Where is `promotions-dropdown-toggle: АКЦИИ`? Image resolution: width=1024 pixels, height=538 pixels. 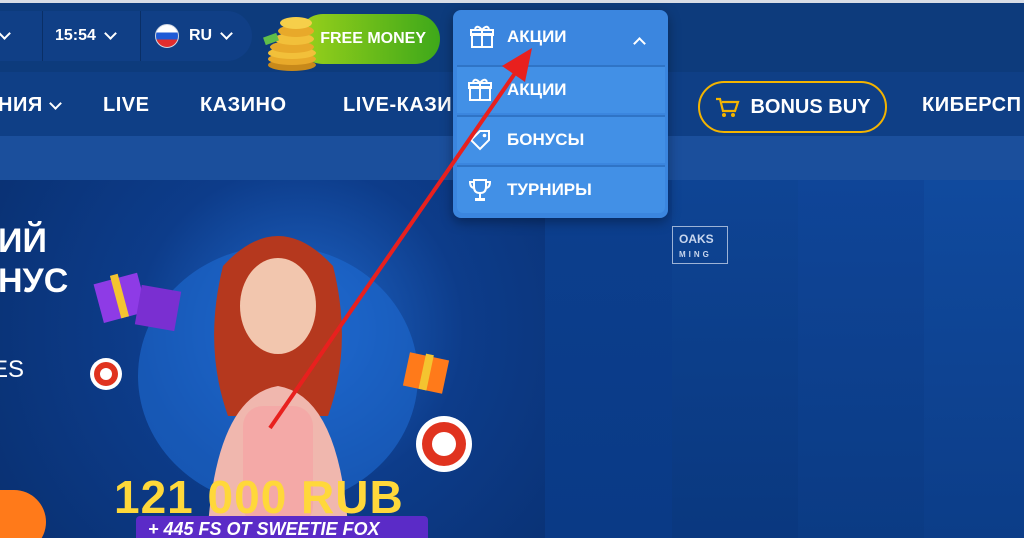 promotions-dropdown-toggle: АКЦИИ is located at coordinates (560, 37).